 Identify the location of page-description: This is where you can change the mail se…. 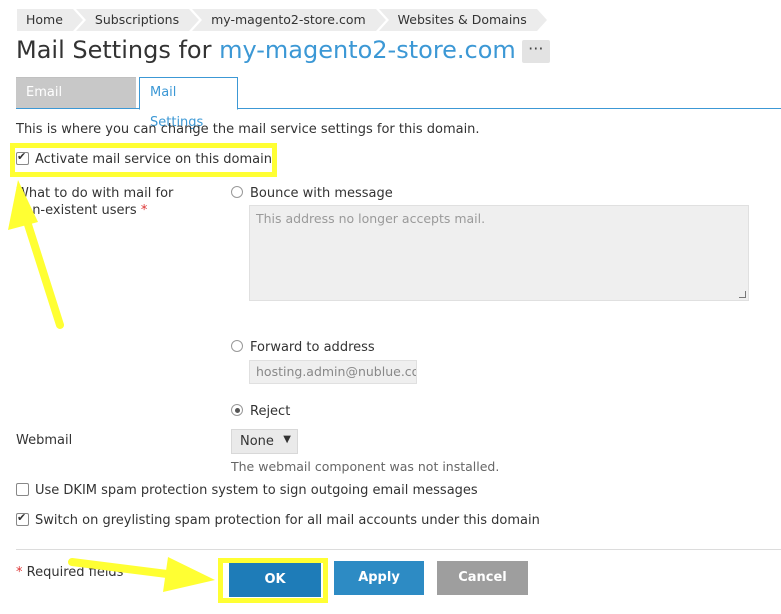
(248, 129).